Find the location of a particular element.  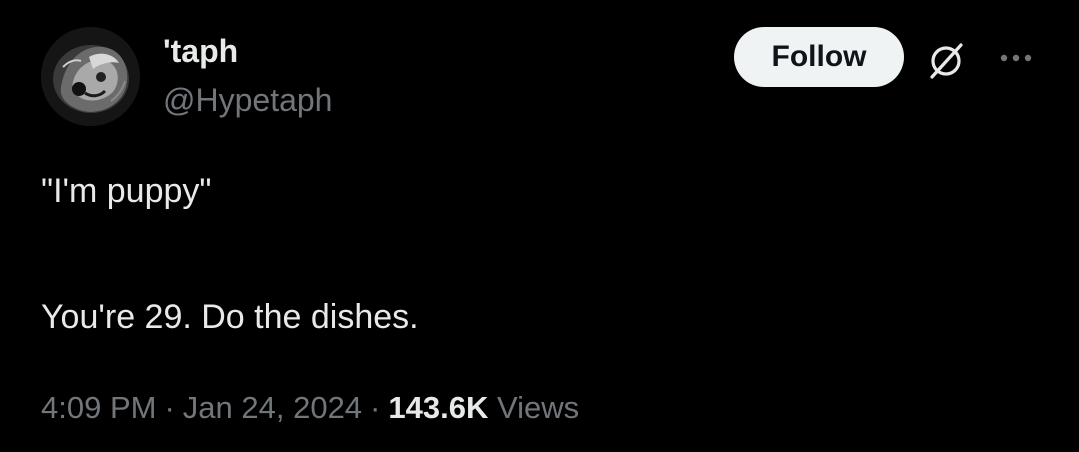

avatar-image is located at coordinates (90, 76).